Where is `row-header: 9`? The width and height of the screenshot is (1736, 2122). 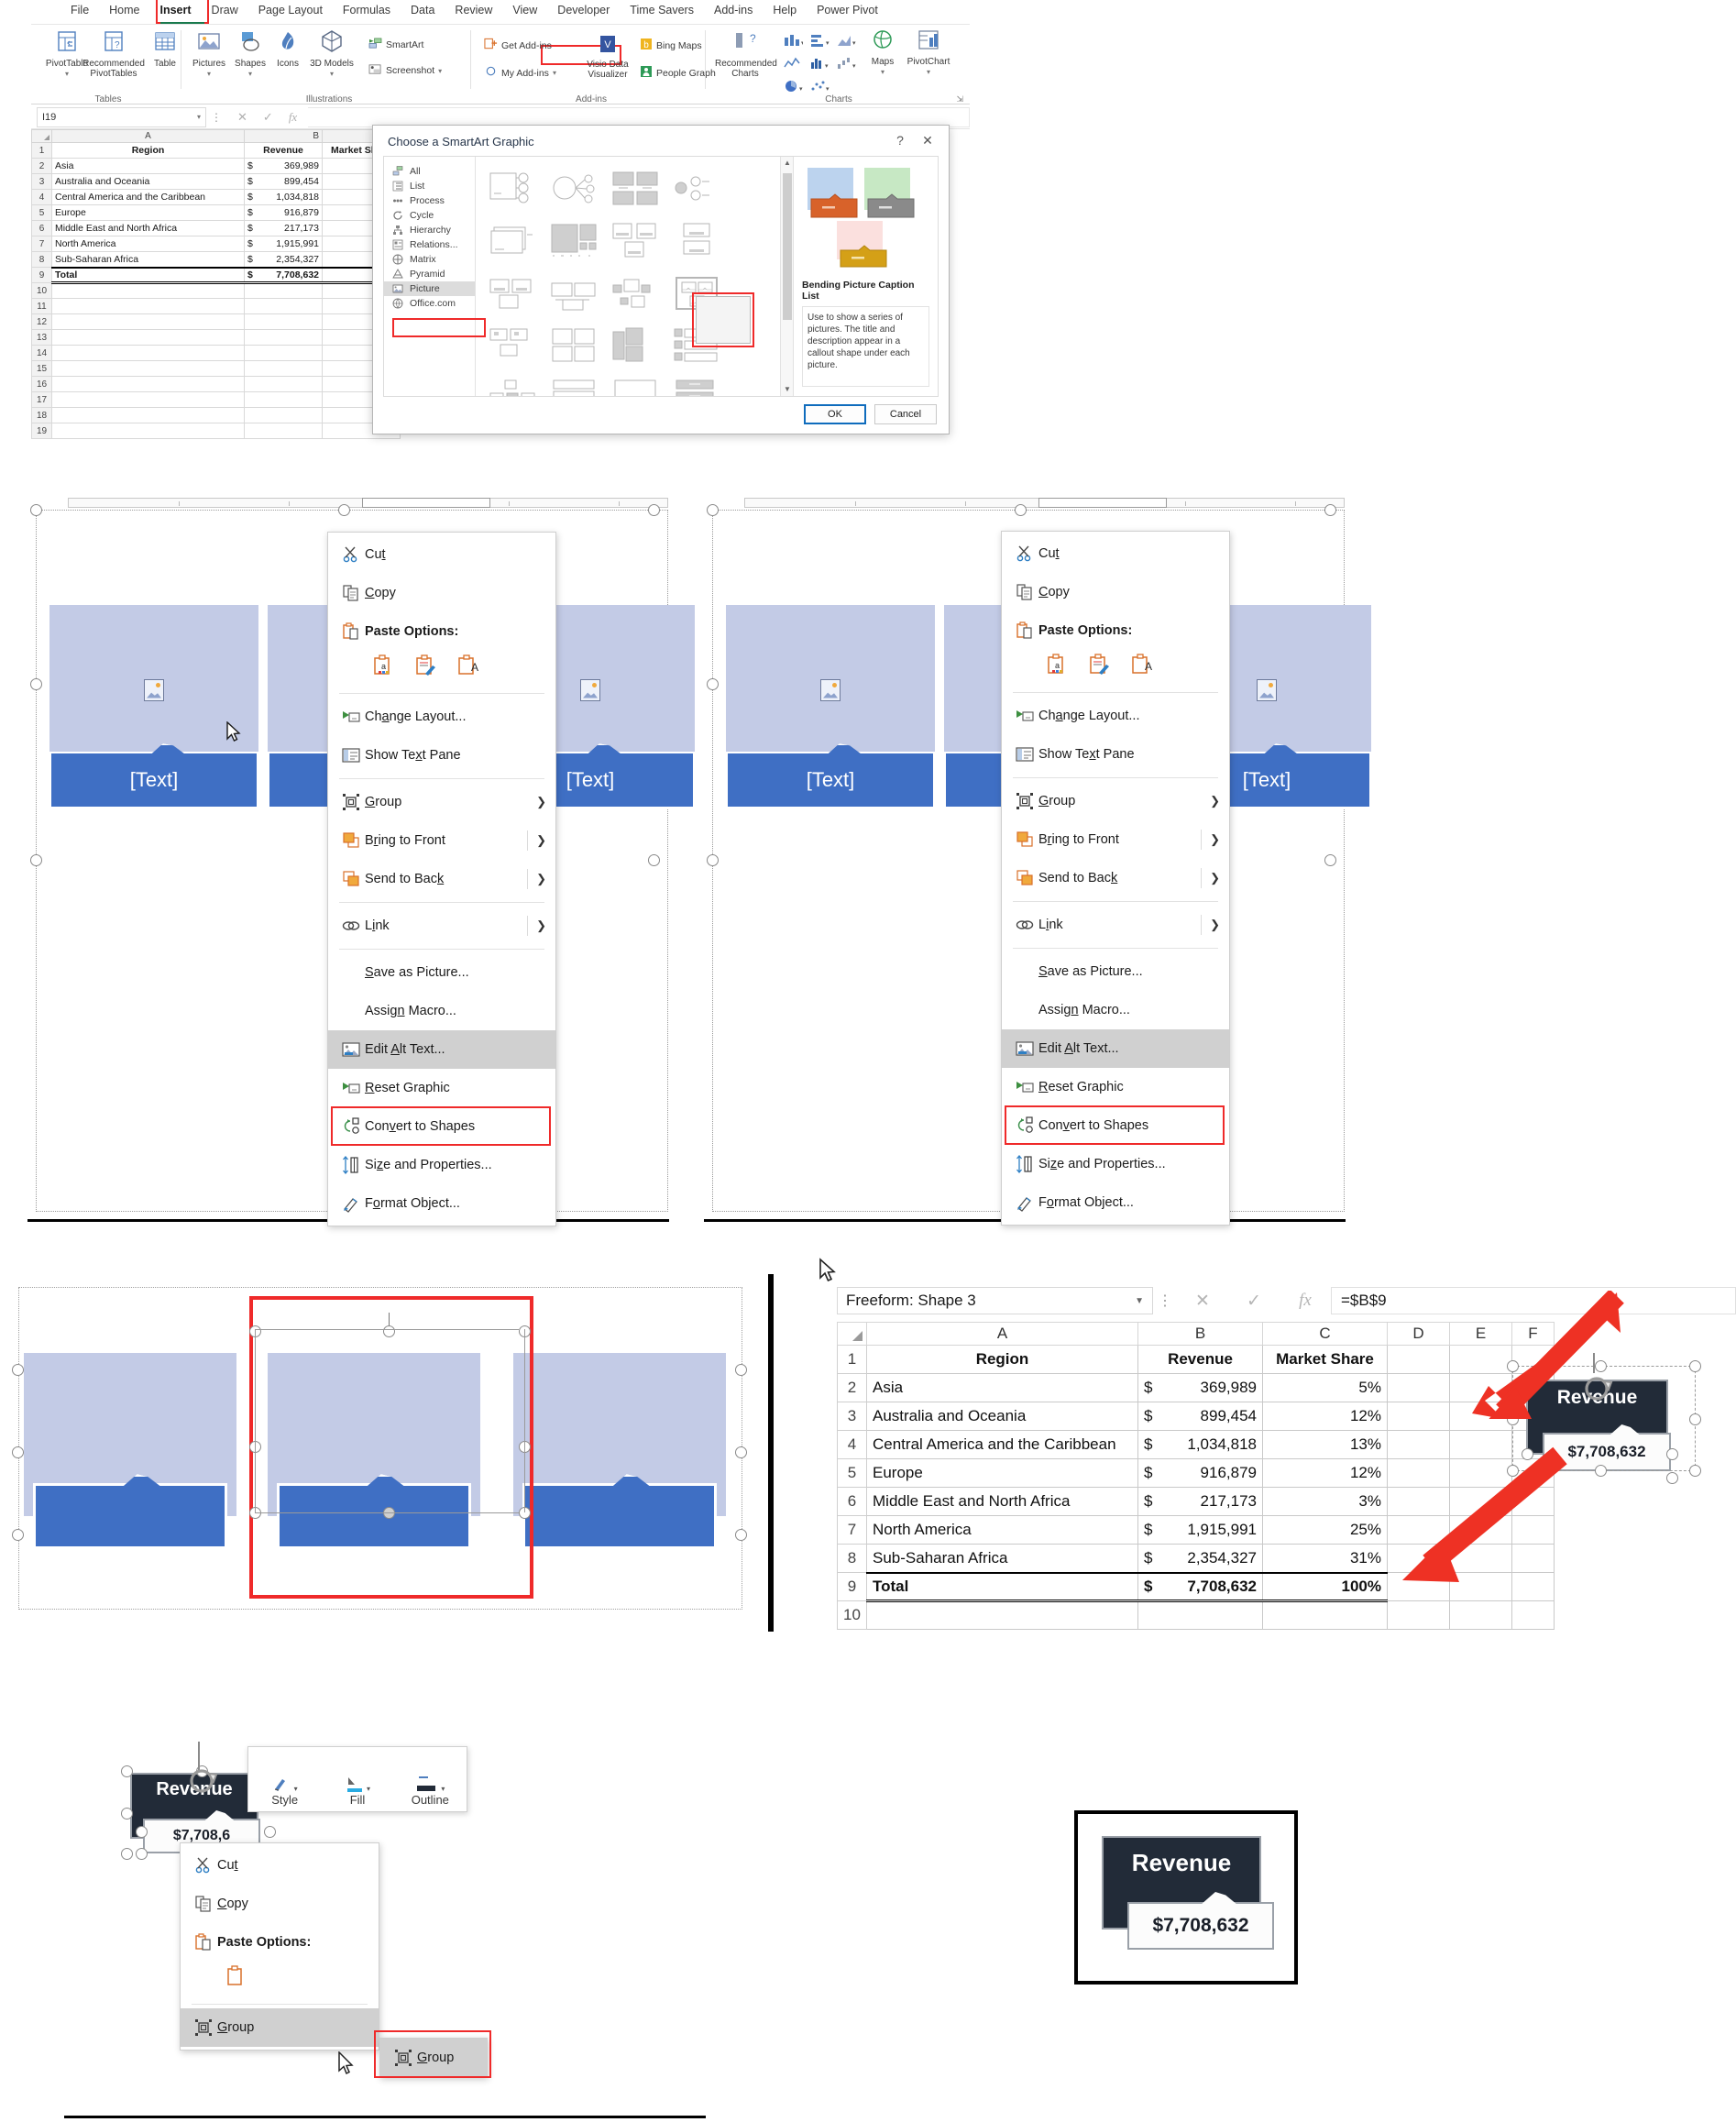
row-header: 9 is located at coordinates (852, 1586).